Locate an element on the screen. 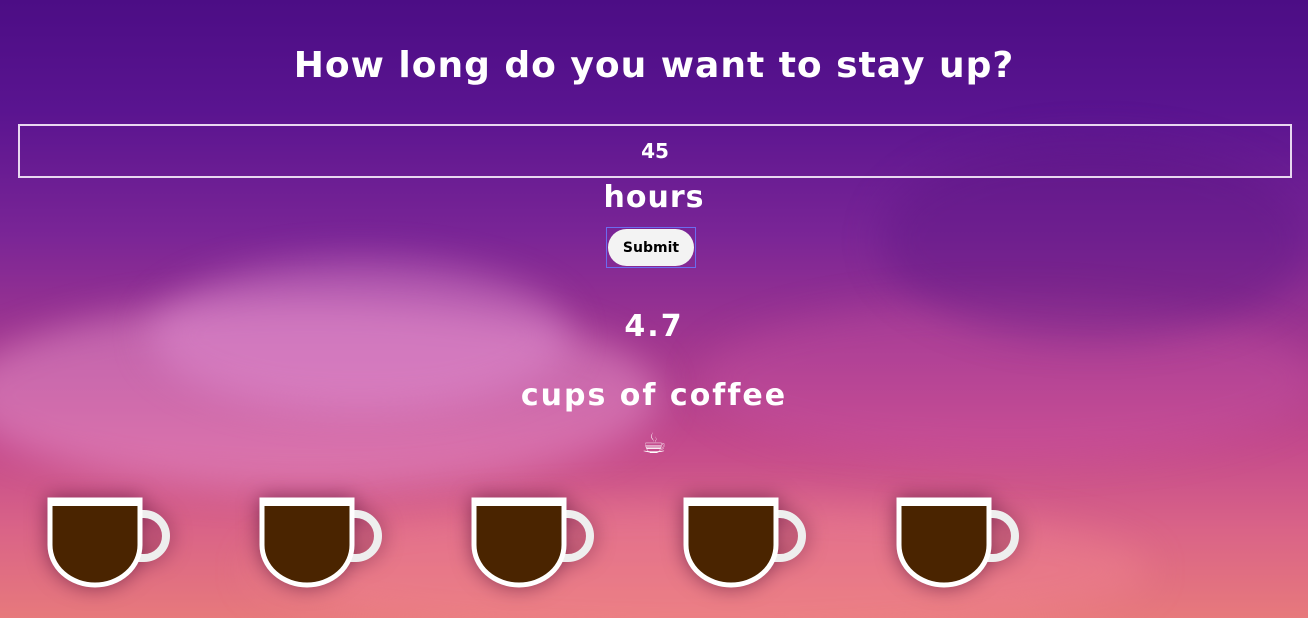  result-value: 4.7 is located at coordinates (654, 326).